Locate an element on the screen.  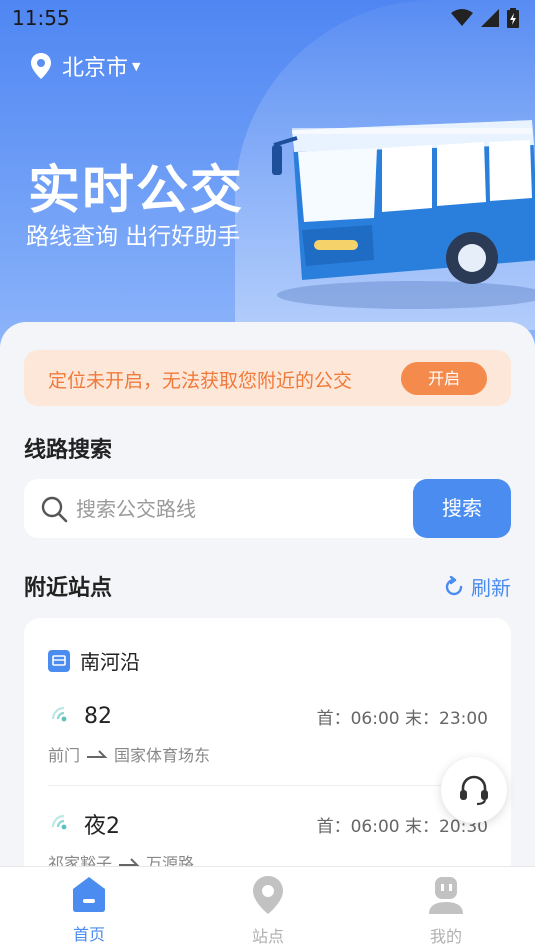
status-bar: 11:55 is located at coordinates (267, 19).